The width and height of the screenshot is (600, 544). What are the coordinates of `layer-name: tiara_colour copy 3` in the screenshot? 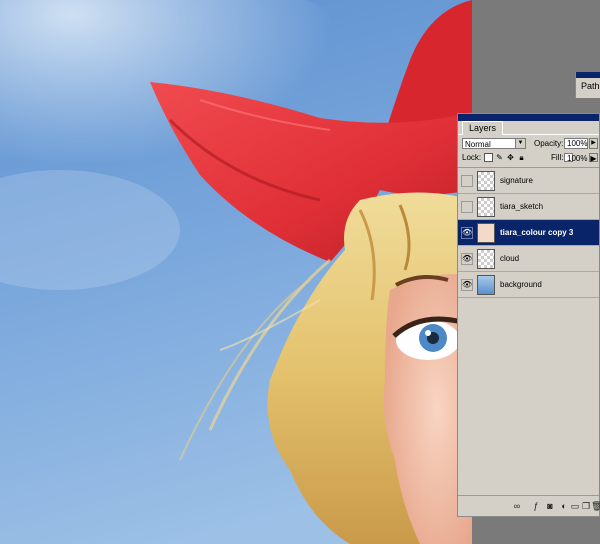 It's located at (537, 232).